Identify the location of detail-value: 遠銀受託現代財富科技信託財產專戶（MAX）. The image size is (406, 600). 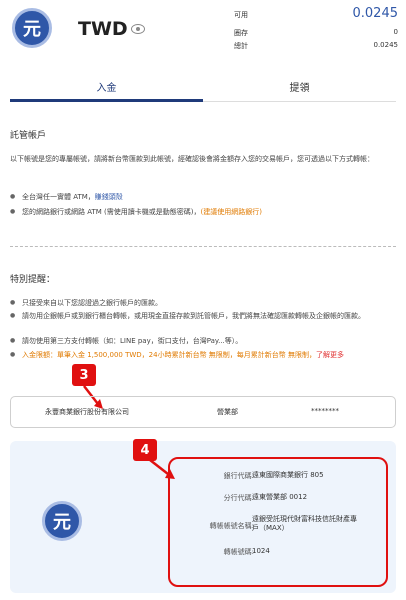
(304, 523).